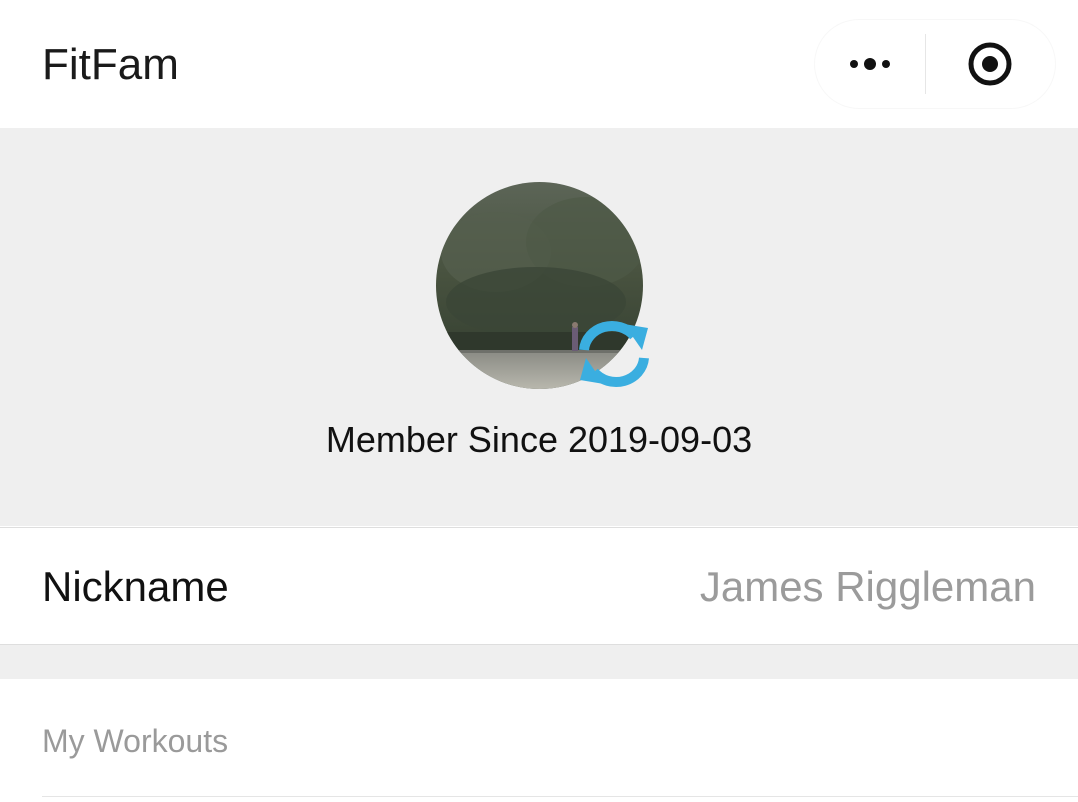 Image resolution: width=1078 pixels, height=802 pixels. I want to click on my-workouts-title: My Workouts, so click(135, 741).